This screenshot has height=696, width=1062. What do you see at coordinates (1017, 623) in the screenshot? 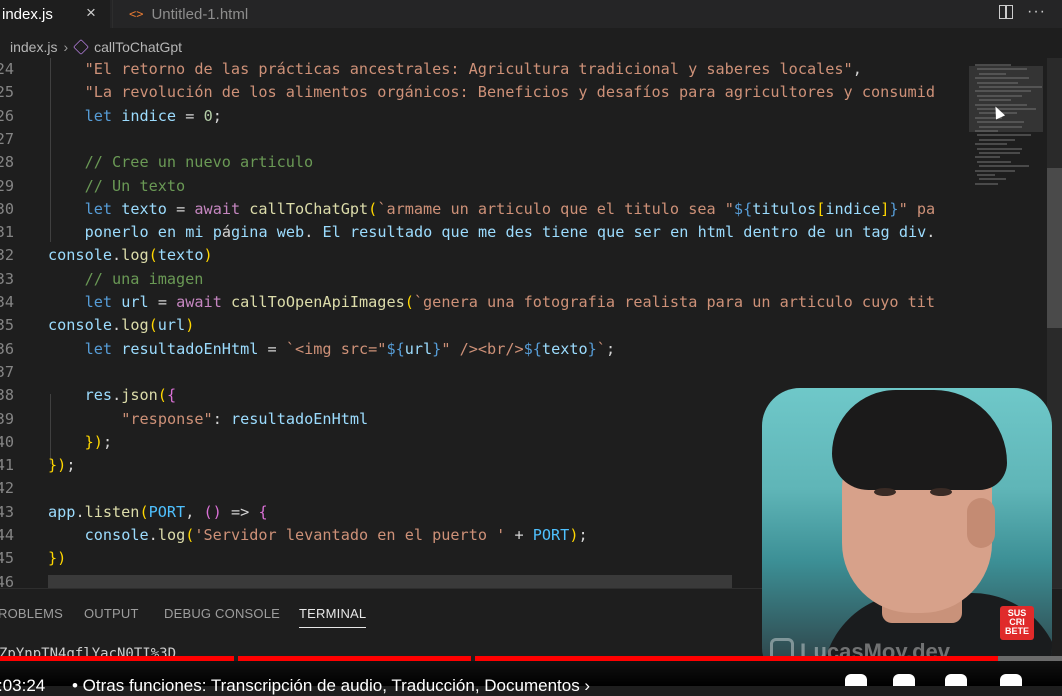
I see `subscribe-badge: SUS CRI BETE` at bounding box center [1017, 623].